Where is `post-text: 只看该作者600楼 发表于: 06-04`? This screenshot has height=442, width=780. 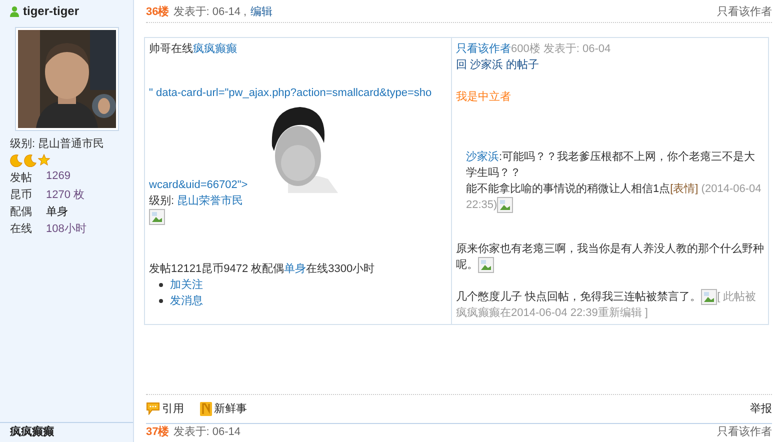 post-text: 只看该作者600楼 发表于: 06-04 is located at coordinates (534, 49).